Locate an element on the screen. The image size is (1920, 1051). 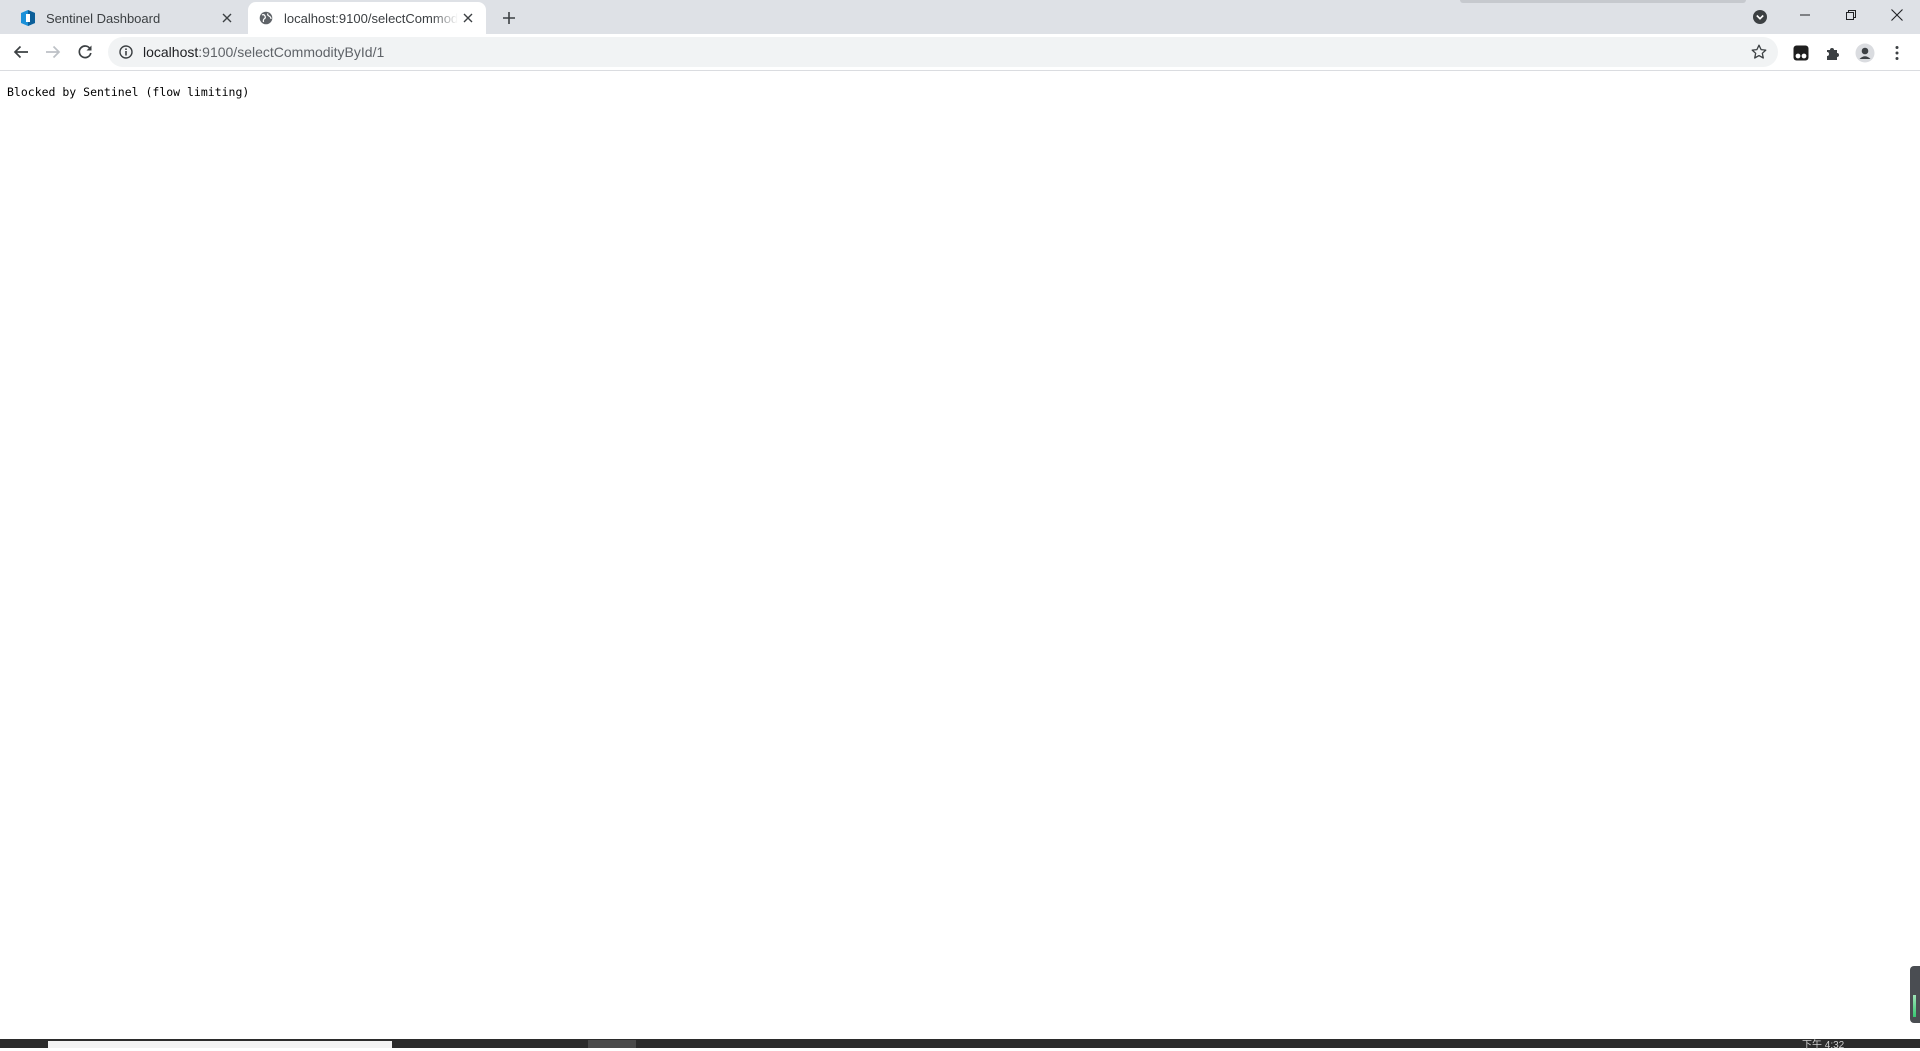
reload-button is located at coordinates (85, 52).